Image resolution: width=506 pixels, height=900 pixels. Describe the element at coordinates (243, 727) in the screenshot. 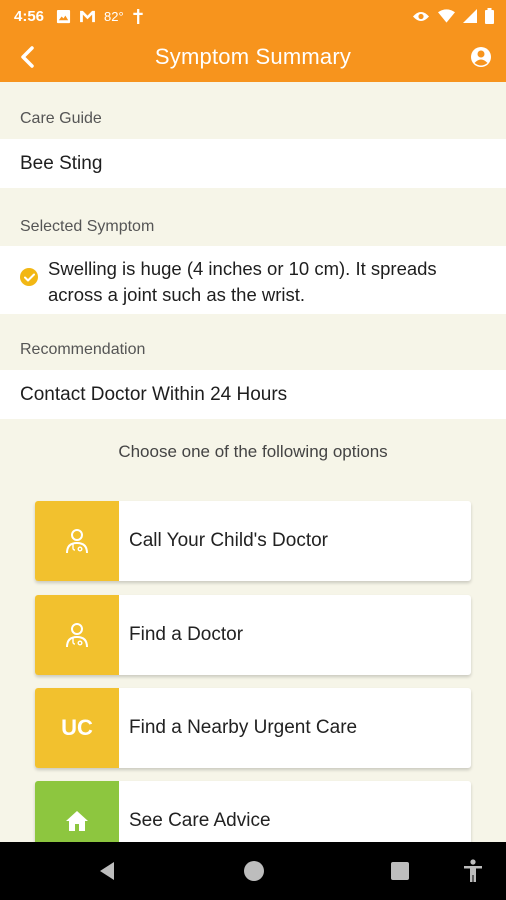

I see `option-label: Find a Nearby Urgent Care` at that location.